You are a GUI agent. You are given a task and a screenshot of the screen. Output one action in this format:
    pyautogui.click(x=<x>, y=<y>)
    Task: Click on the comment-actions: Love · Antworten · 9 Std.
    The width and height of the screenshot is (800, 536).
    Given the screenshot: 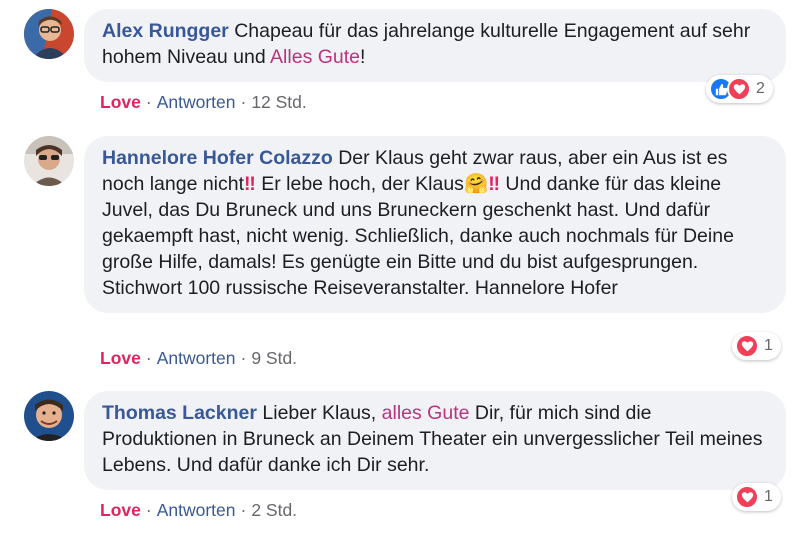 What is the action you would take?
    pyautogui.click(x=198, y=358)
    